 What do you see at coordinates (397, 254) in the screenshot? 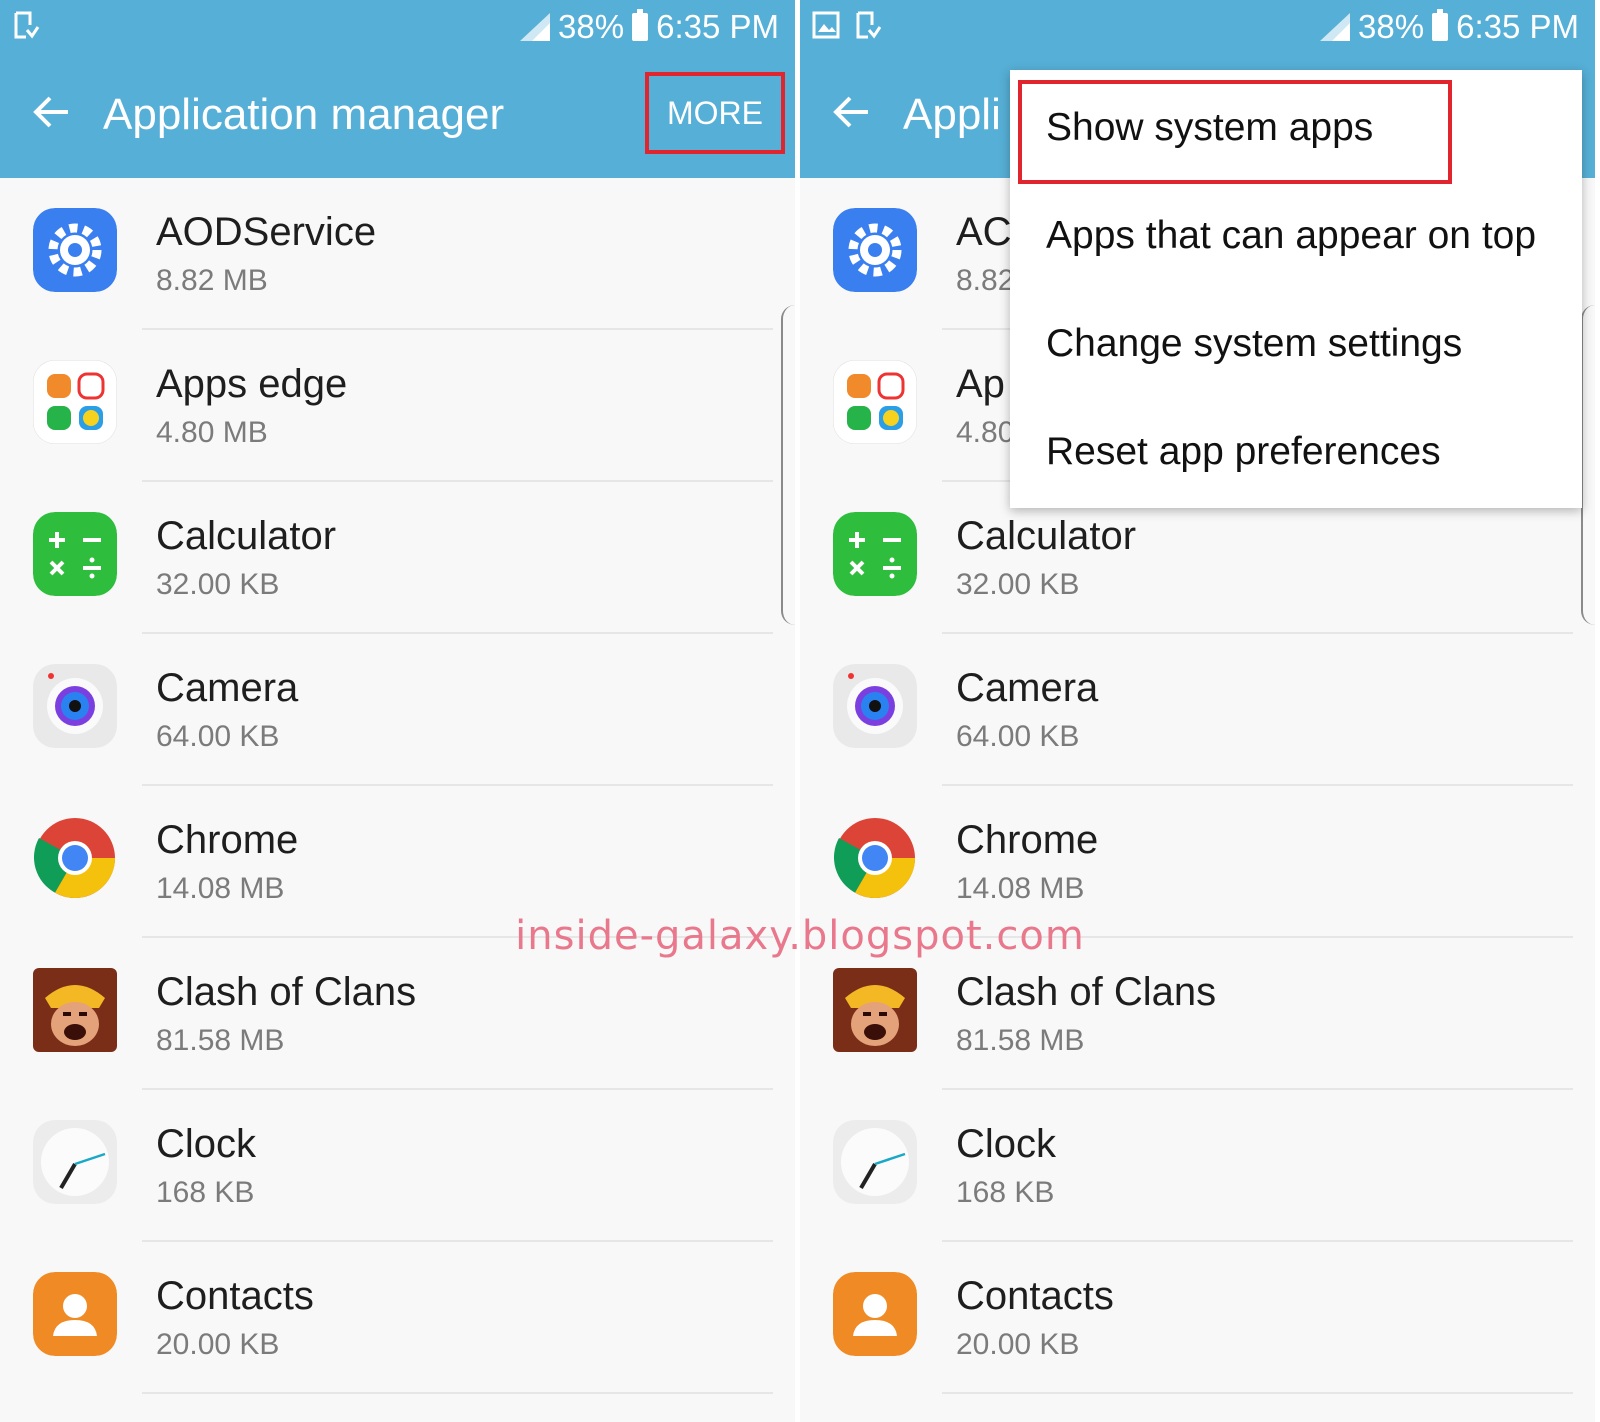
I see `list-item: AODService 8.82 MB` at bounding box center [397, 254].